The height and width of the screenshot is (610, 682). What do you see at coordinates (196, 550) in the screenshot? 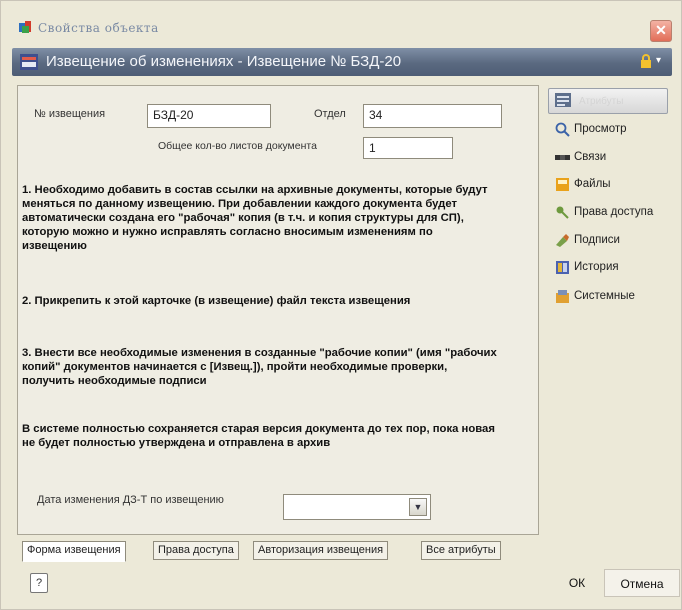
I see `tab-access-rights: Права доступа` at bounding box center [196, 550].